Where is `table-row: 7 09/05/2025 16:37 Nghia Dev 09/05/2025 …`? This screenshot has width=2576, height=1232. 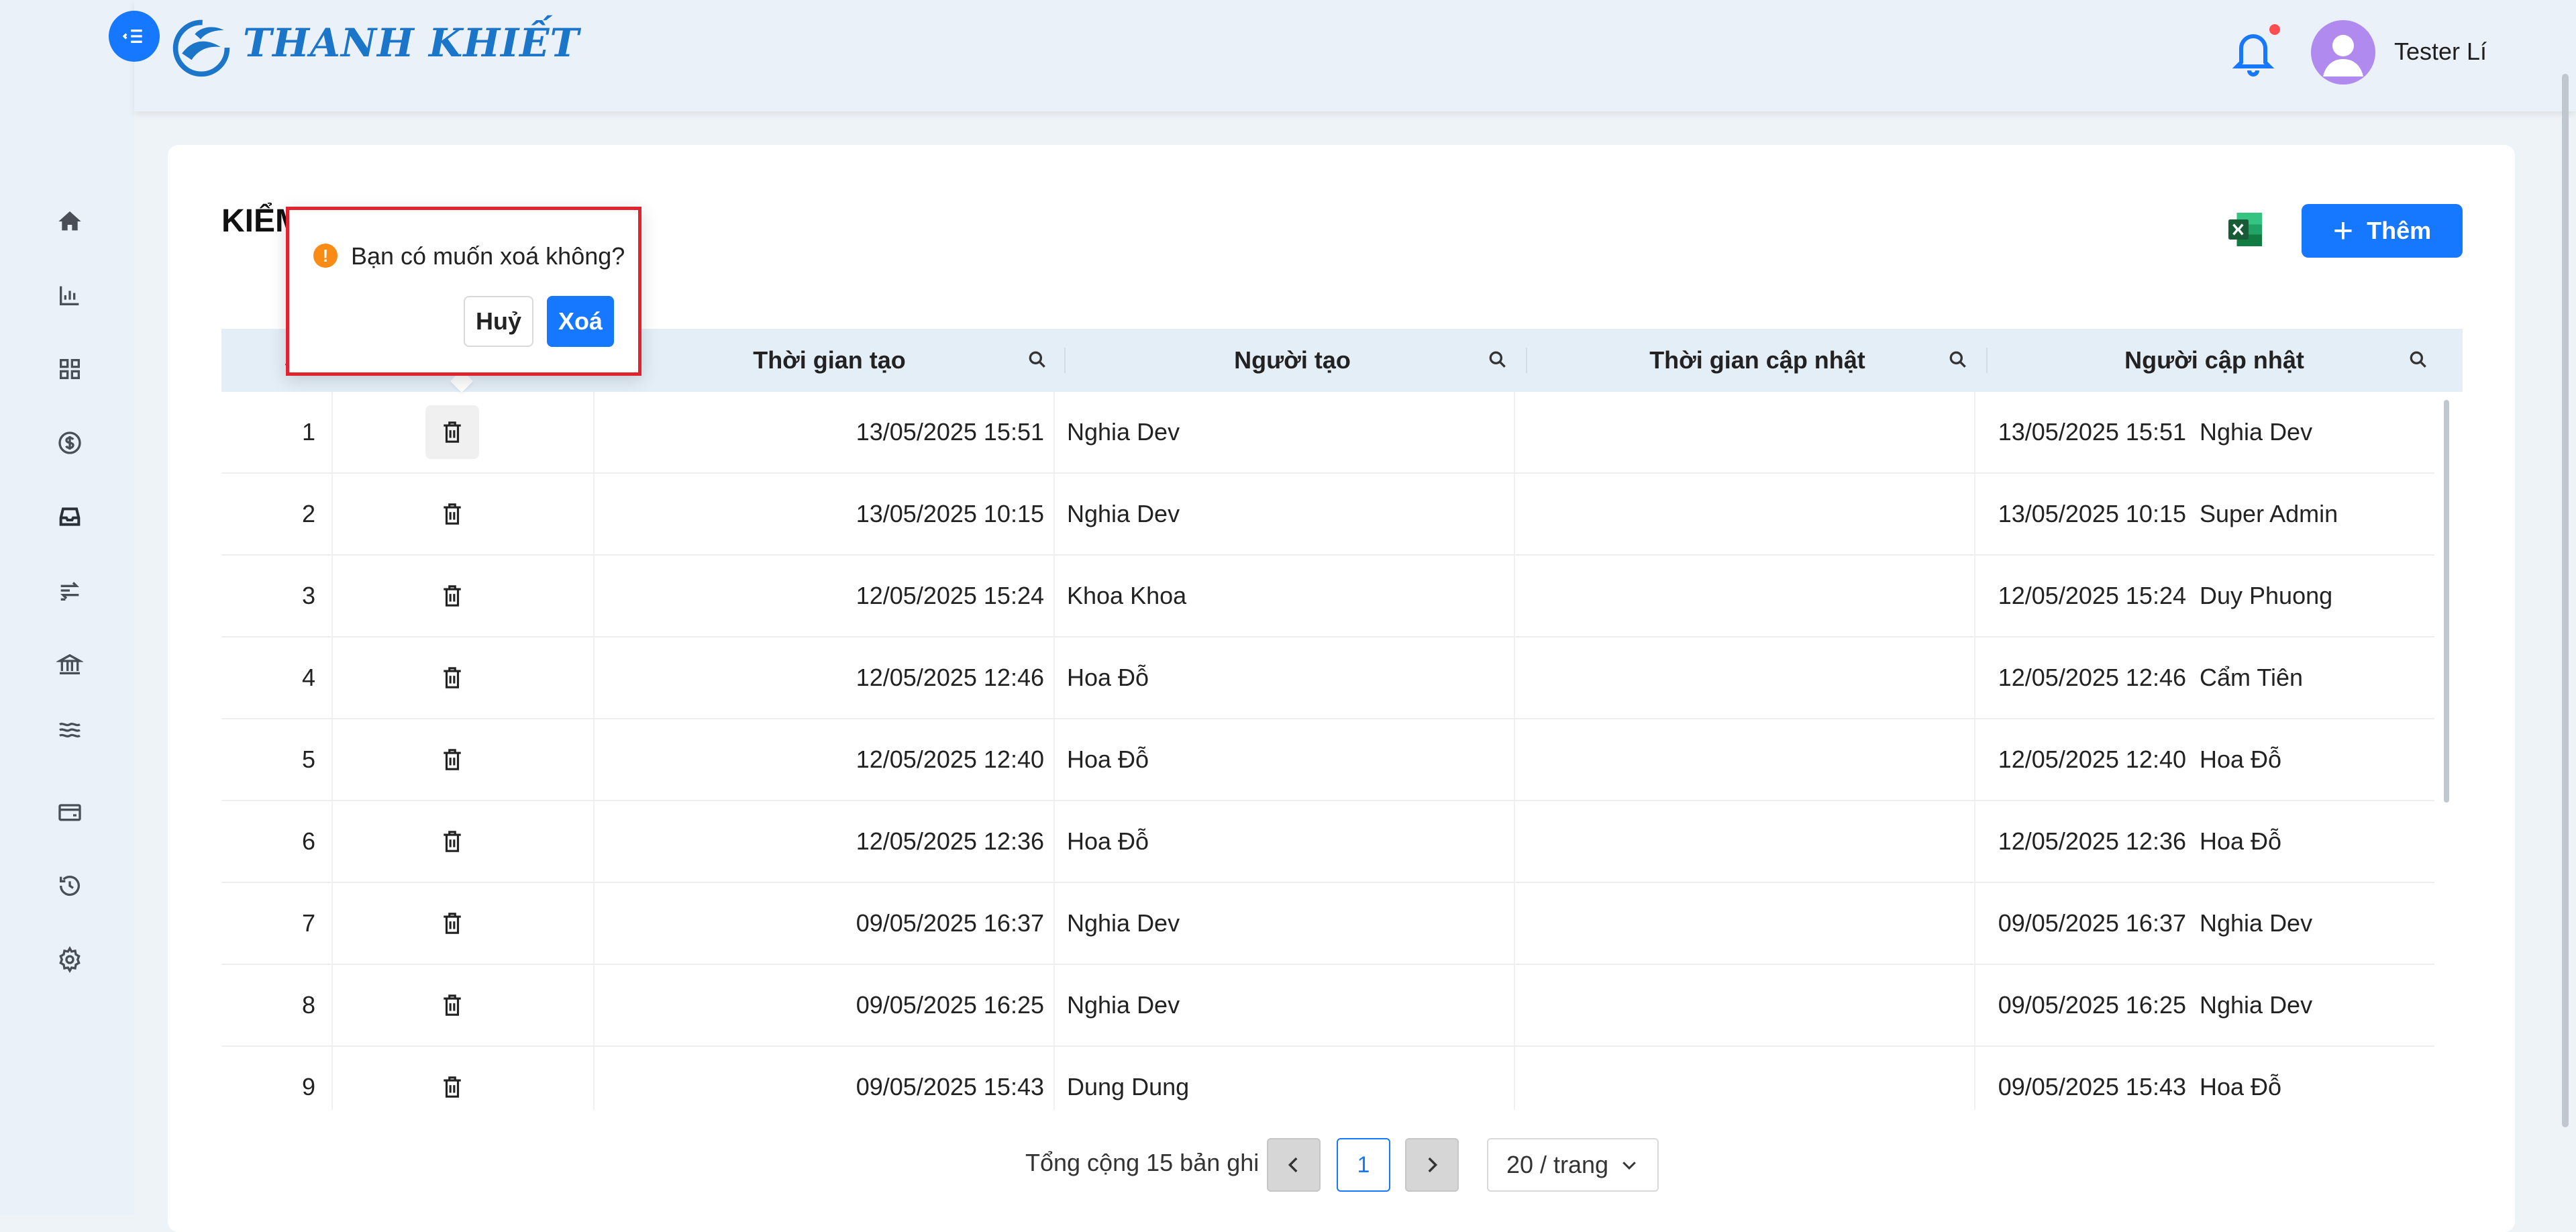 table-row: 7 09/05/2025 16:37 Nghia Dev 09/05/2025 … is located at coordinates (1327, 924).